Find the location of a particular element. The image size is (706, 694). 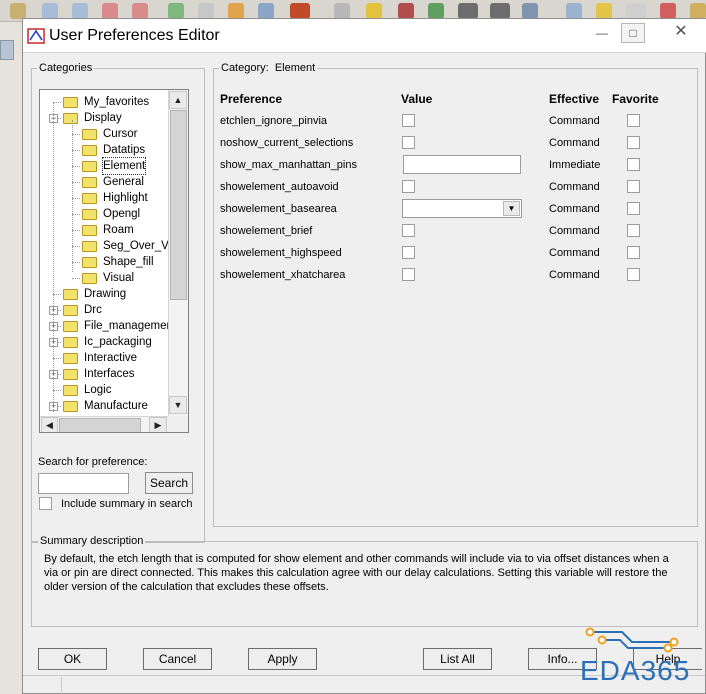

apply-button: Apply is located at coordinates (282, 659).